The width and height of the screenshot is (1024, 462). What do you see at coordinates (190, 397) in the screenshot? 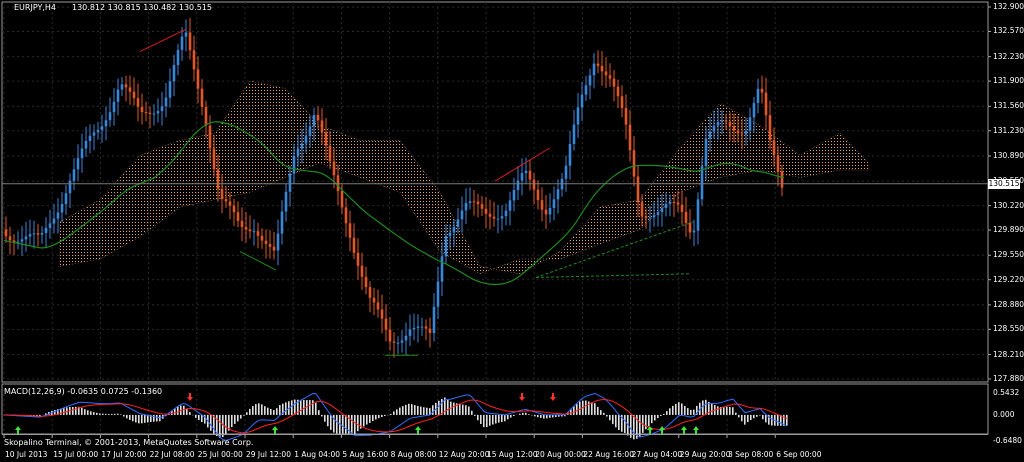
I see `sell-arrow-icon` at bounding box center [190, 397].